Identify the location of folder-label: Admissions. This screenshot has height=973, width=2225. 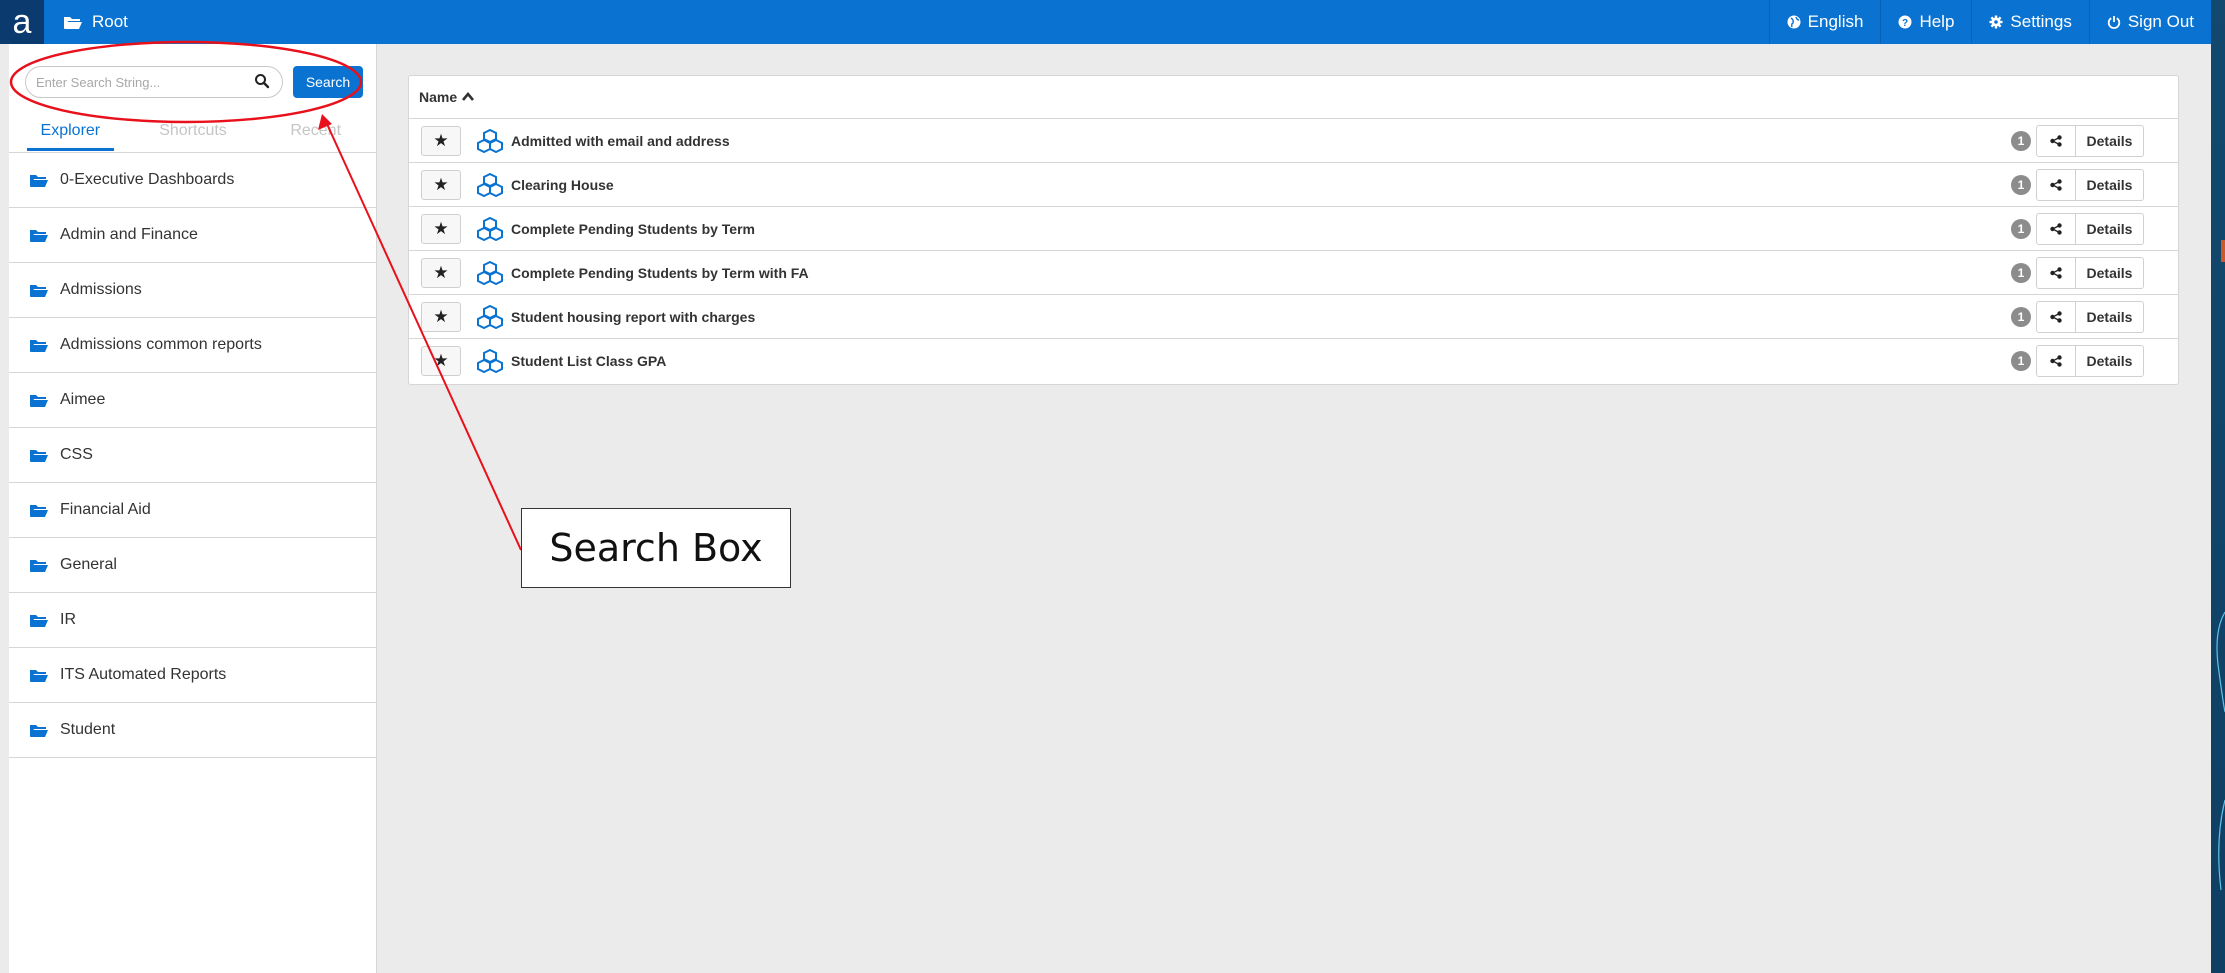
(101, 289).